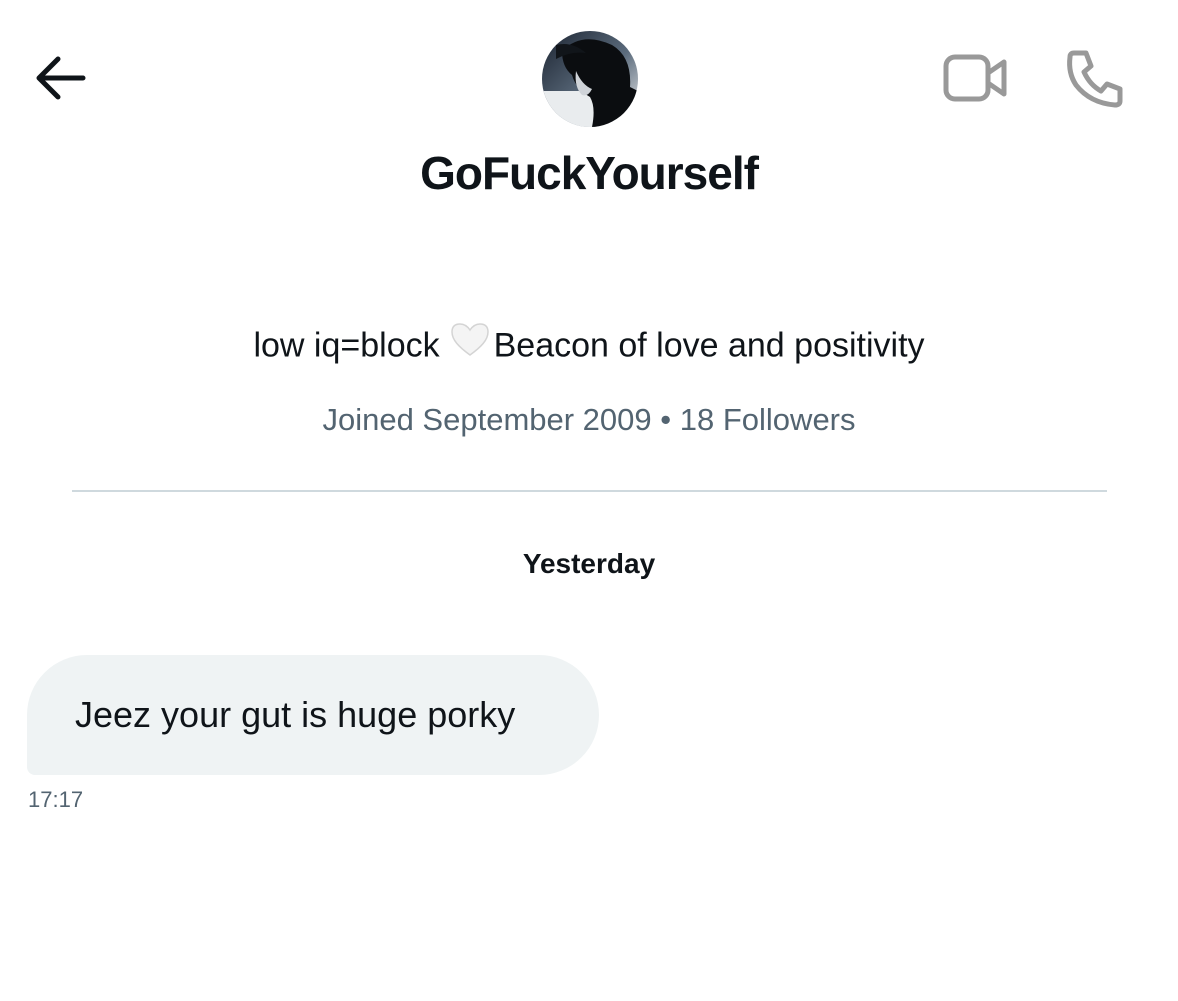  I want to click on profile-meta: Joined September 2009 • 18 Followers, so click(589, 420).